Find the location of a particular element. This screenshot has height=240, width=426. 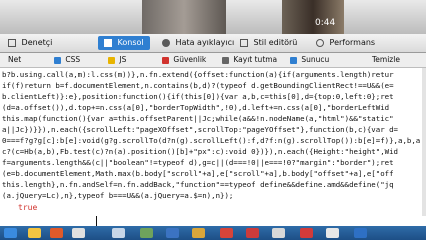

filter-net: Net is located at coordinates (14, 60).